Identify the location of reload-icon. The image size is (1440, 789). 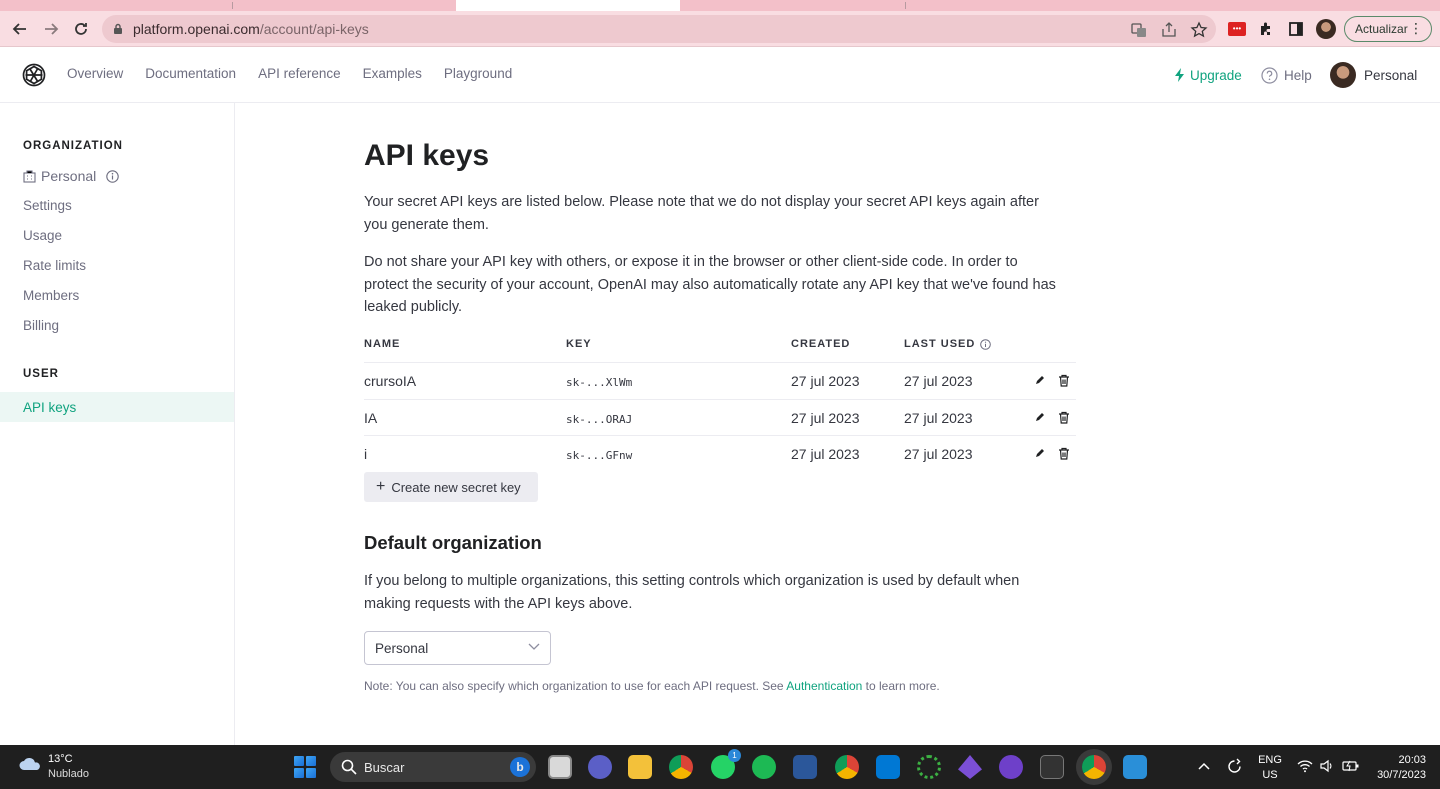
(81, 29).